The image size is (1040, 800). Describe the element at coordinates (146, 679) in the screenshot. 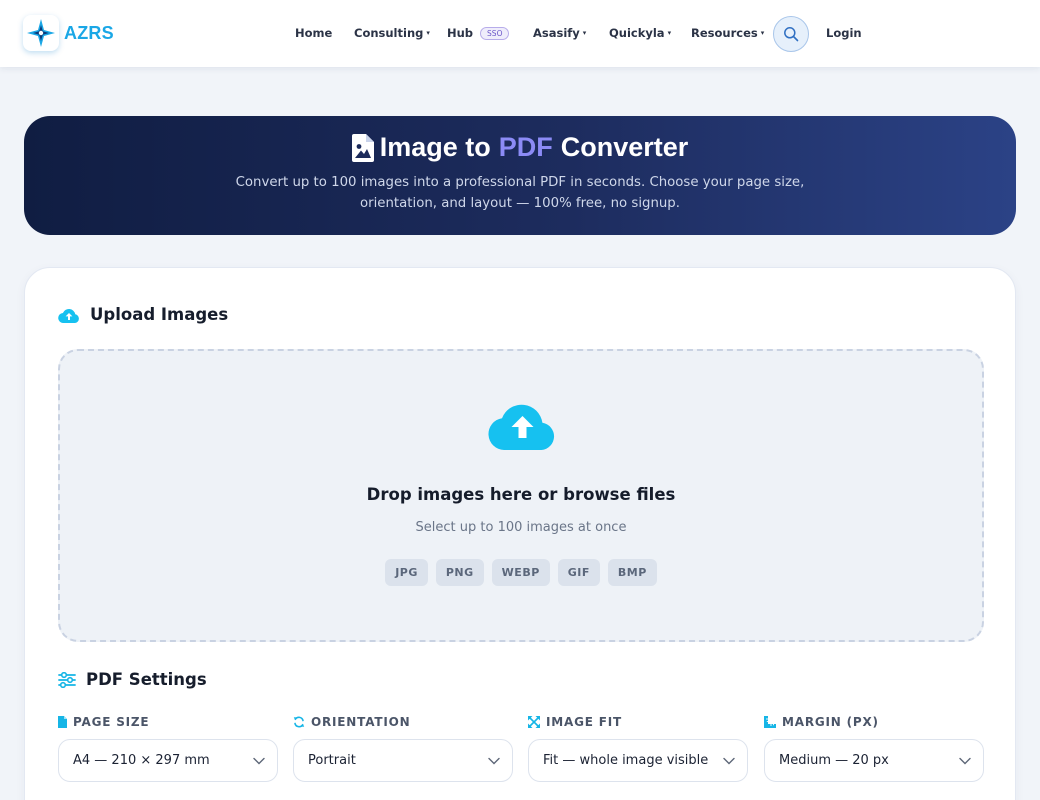

I see `settings-heading-label: PDF Settings` at that location.